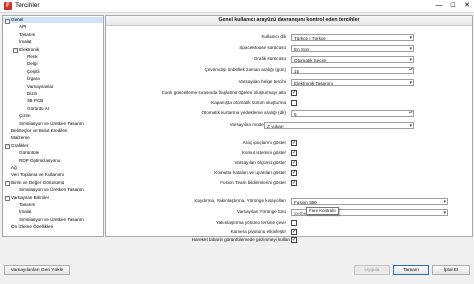  What do you see at coordinates (372, 270) in the screenshot?
I see `apply-button: Uygula` at bounding box center [372, 270].